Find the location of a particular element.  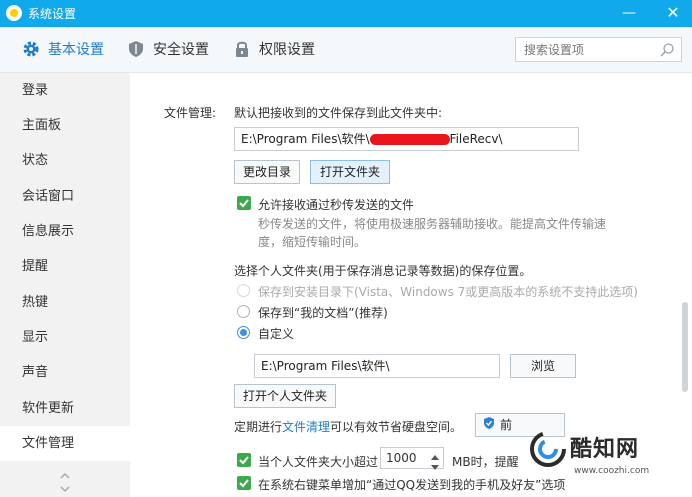

custom-folder-path-field: E:\Program Files\软件\ is located at coordinates (377, 366).